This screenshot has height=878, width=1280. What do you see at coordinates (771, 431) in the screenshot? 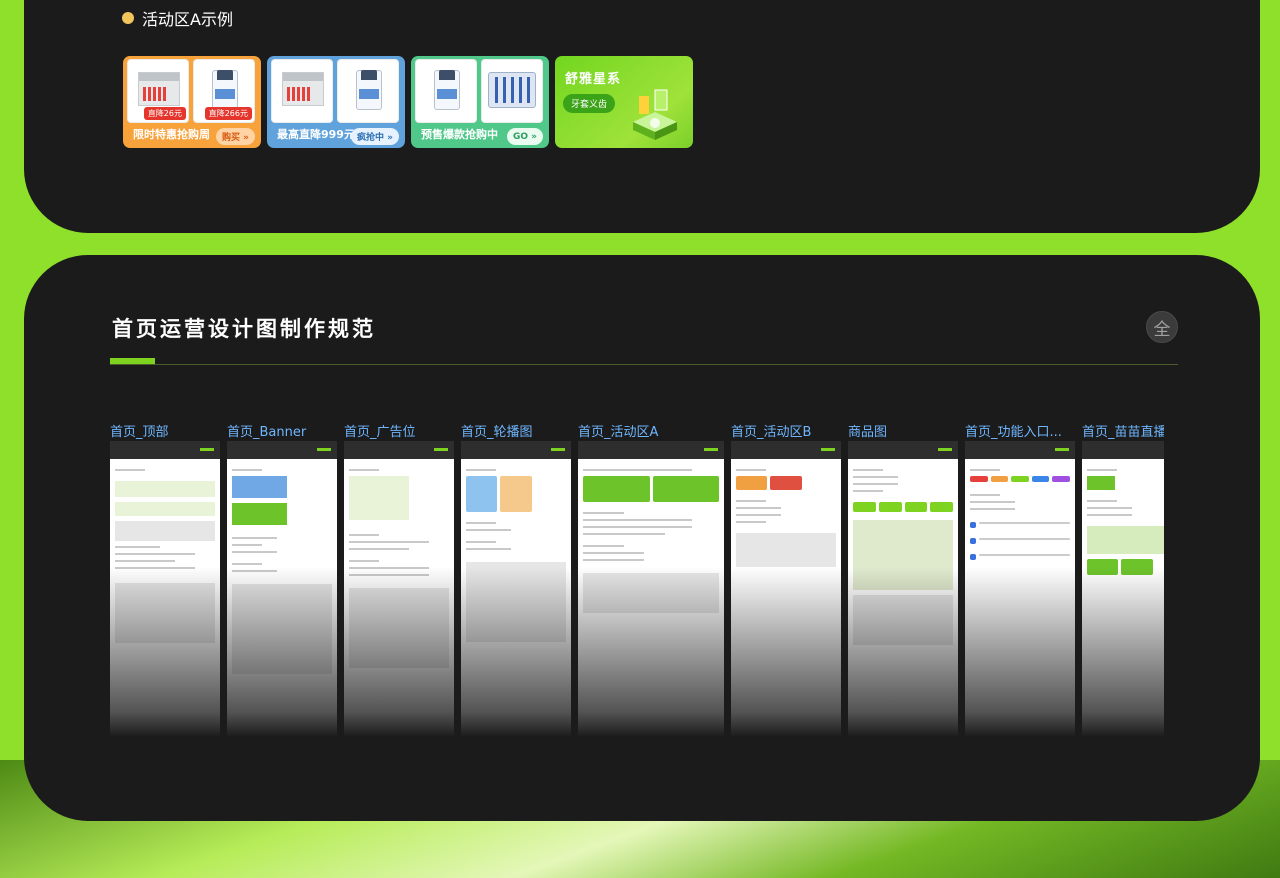
I see `thumbnail-label: 首页_活动区B` at bounding box center [771, 431].